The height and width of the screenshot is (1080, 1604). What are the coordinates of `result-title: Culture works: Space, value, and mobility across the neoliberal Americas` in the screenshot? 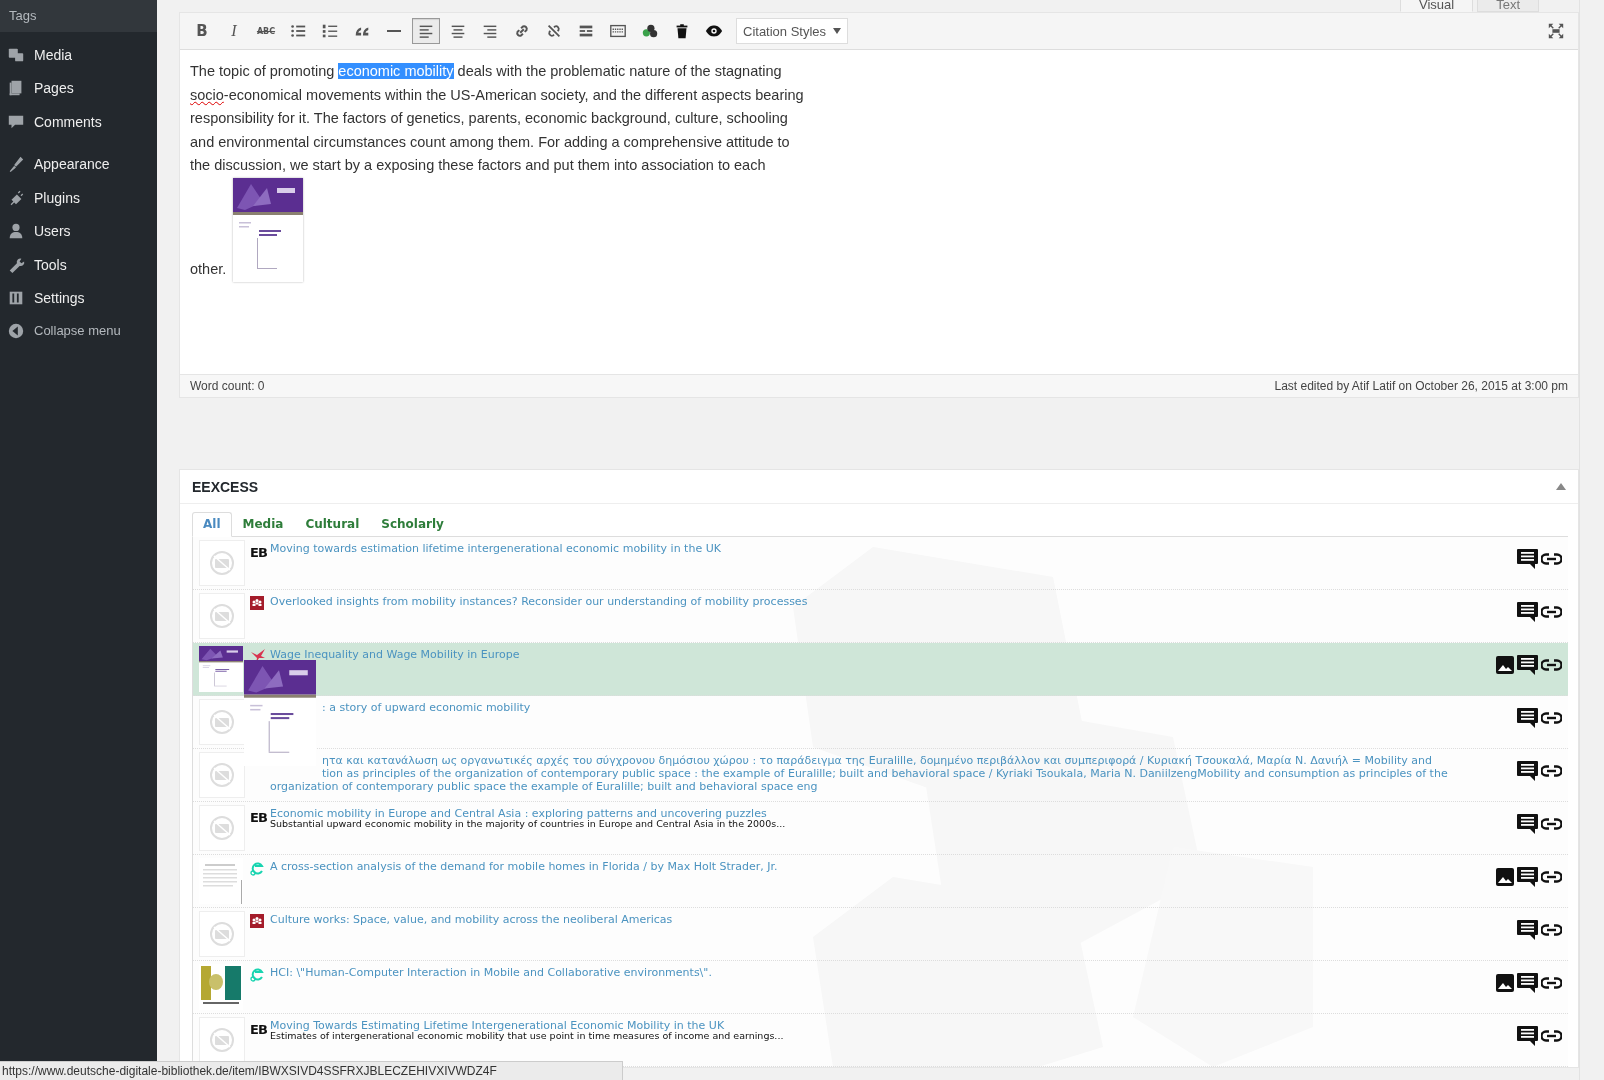 It's located at (471, 919).